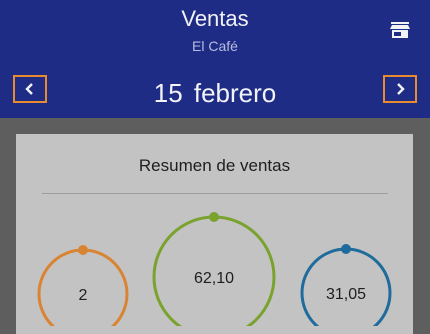 The image size is (430, 334). What do you see at coordinates (346, 294) in the screenshot?
I see `stat-value: 31,05` at bounding box center [346, 294].